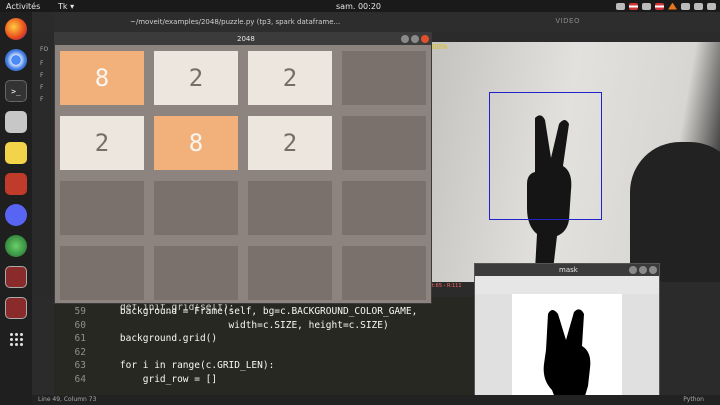  I want to click on chromium-icon, so click(16, 60).